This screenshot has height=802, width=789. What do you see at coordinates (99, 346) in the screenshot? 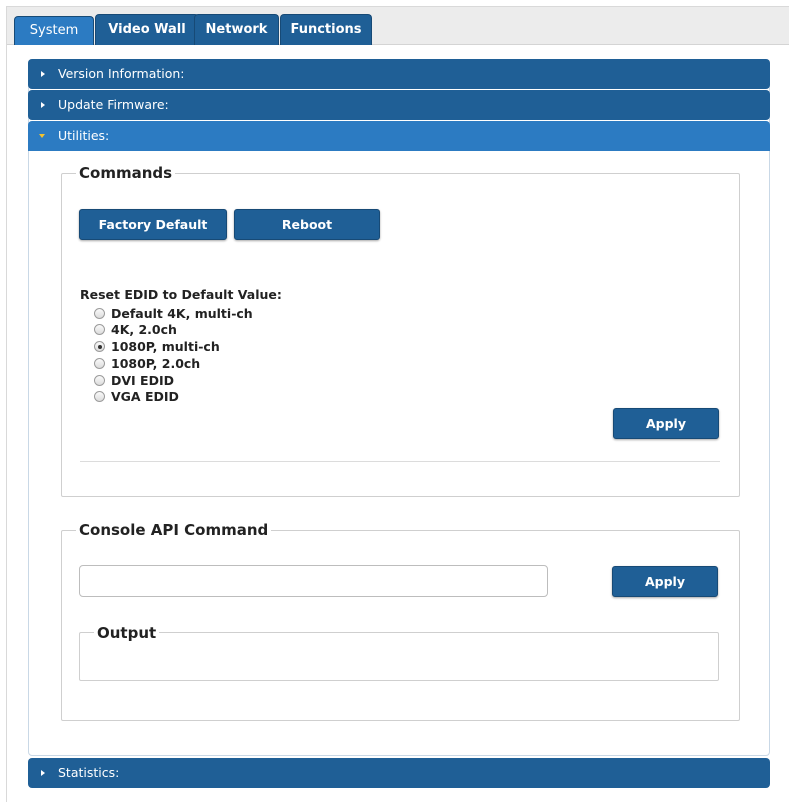
I see `radio-button-selected` at bounding box center [99, 346].